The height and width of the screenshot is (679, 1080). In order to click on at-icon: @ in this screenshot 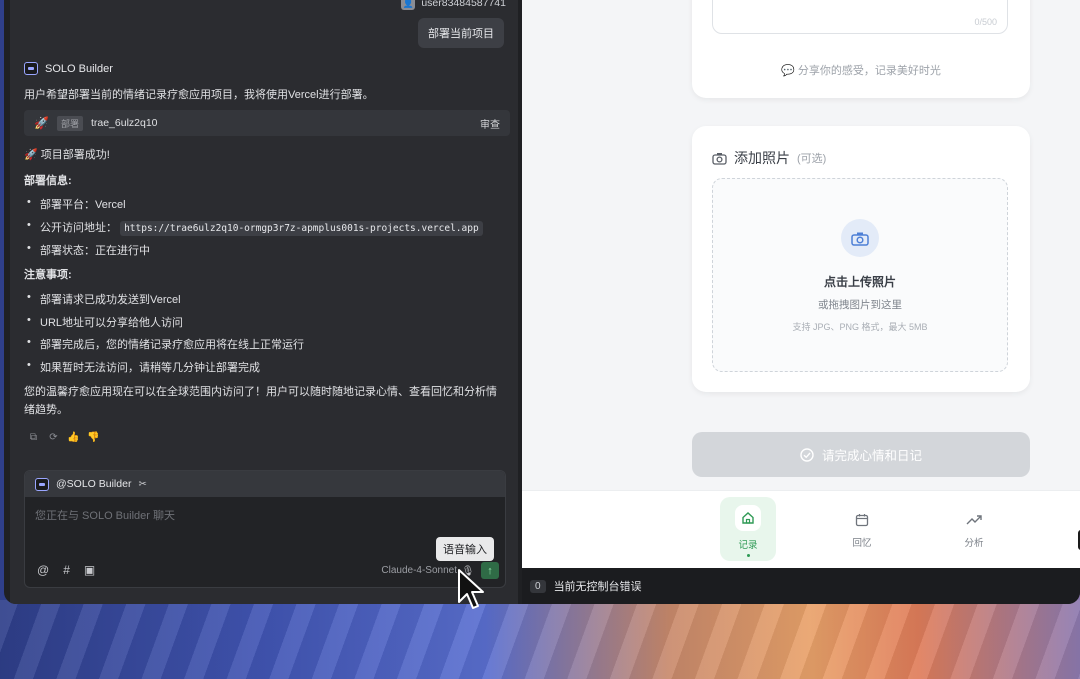, I will do `click(43, 570)`.